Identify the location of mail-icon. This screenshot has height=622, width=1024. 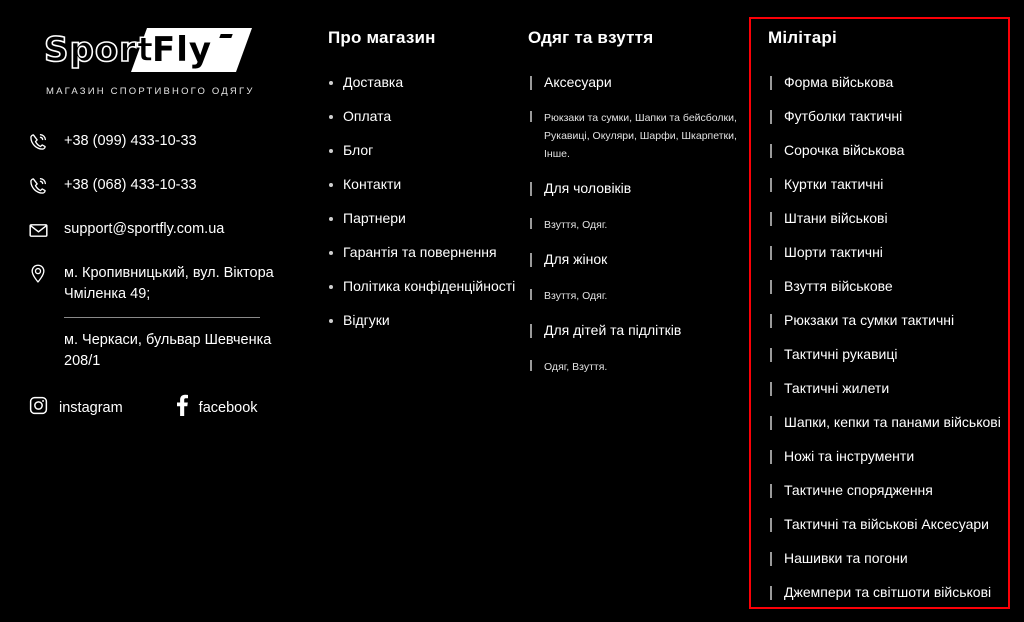
(41, 230).